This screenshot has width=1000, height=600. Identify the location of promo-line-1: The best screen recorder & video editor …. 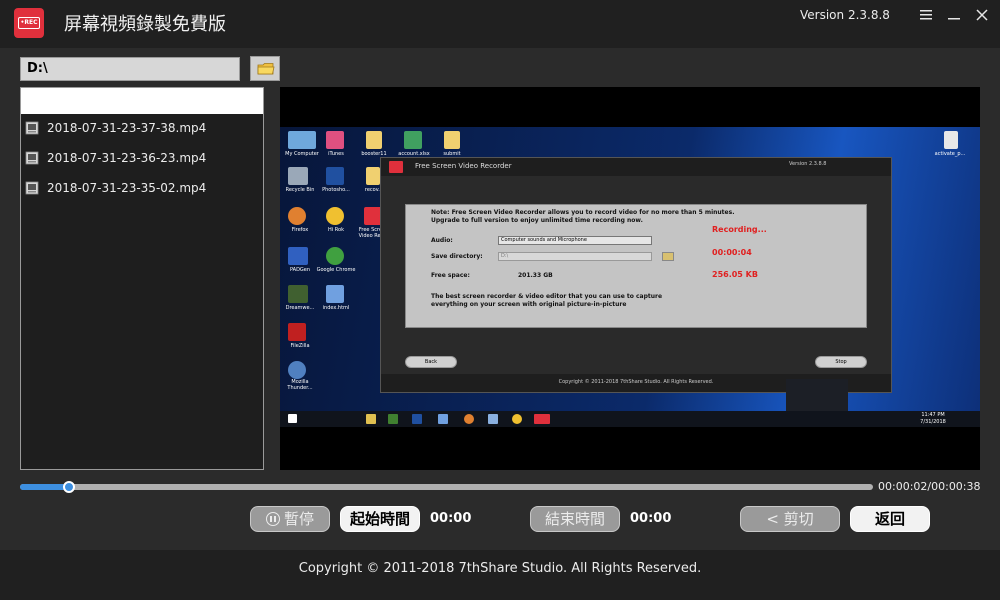
(547, 296).